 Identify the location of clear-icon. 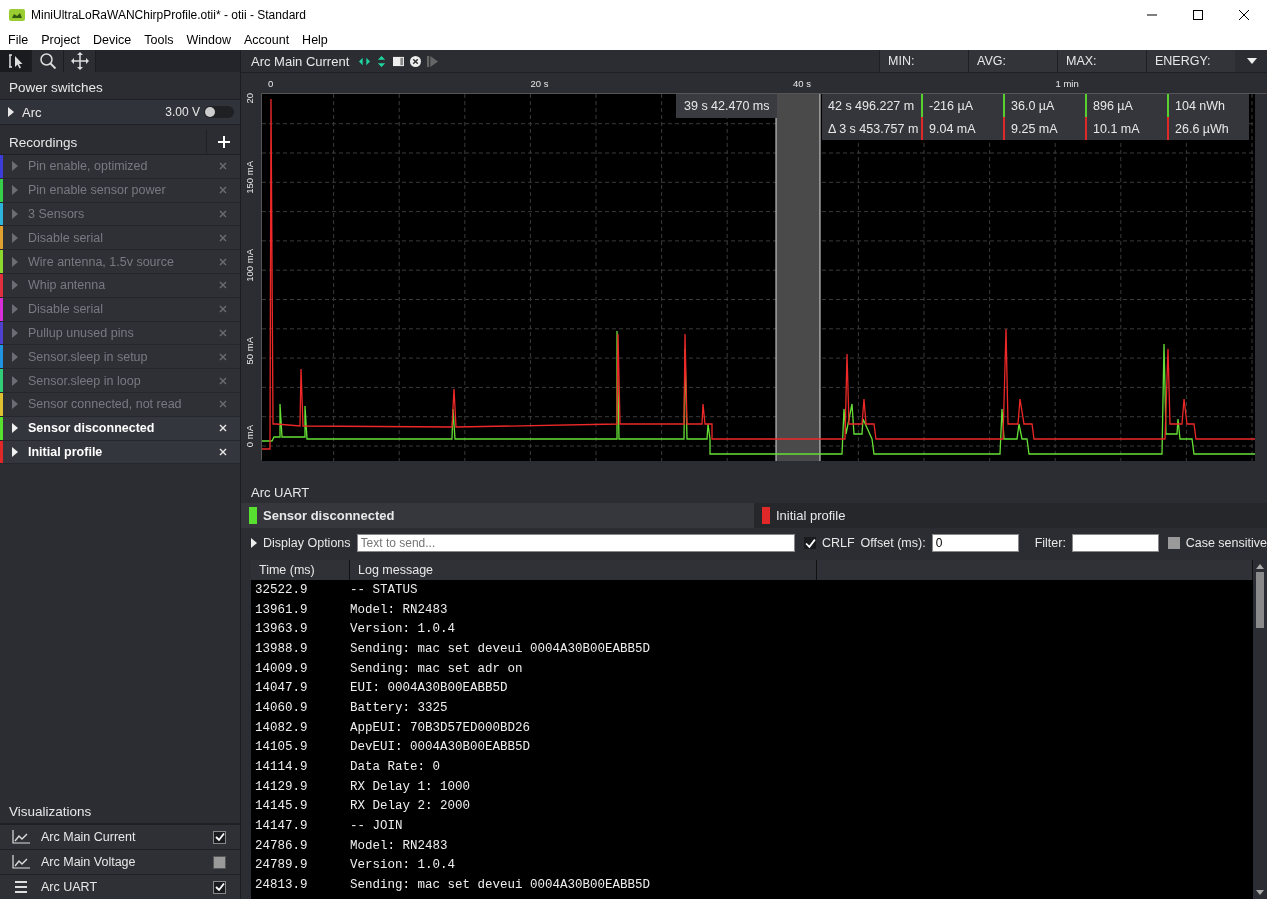
(416, 61).